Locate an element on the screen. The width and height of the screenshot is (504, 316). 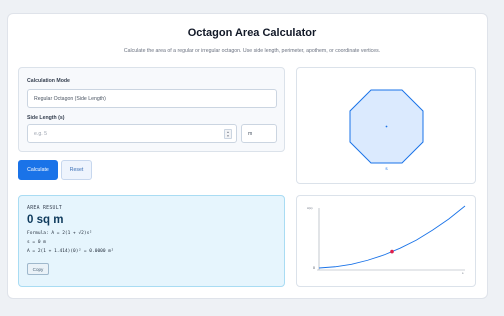
copy-button: Copy is located at coordinates (38, 269).